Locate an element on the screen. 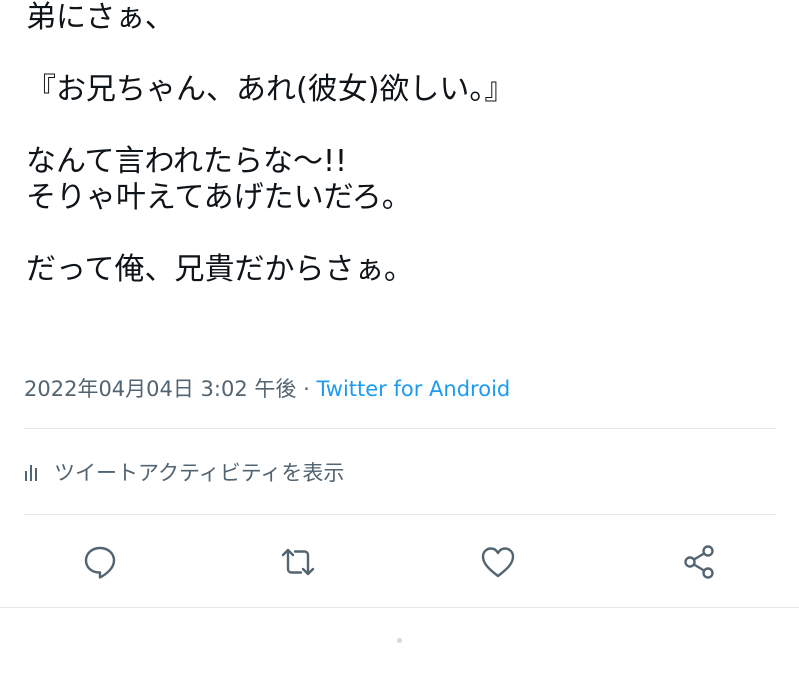 This screenshot has height=678, width=799. retweet-icon is located at coordinates (298, 562).